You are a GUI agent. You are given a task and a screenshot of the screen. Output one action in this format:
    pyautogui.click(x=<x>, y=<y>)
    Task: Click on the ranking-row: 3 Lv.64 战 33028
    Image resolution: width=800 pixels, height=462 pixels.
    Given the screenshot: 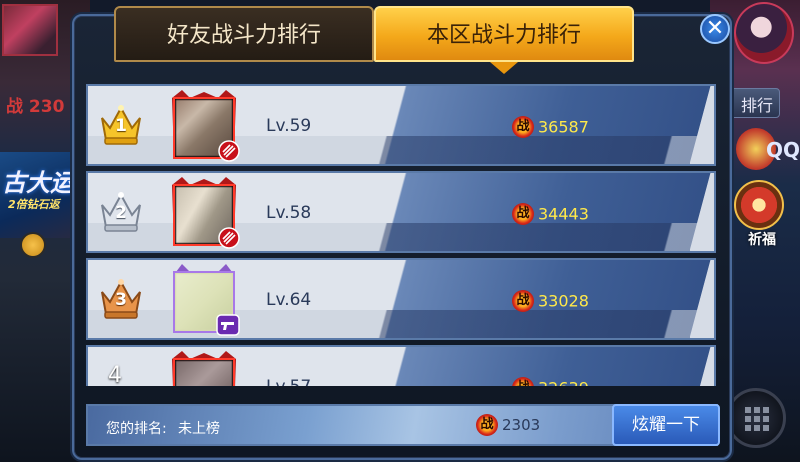 What is the action you would take?
    pyautogui.click(x=401, y=299)
    